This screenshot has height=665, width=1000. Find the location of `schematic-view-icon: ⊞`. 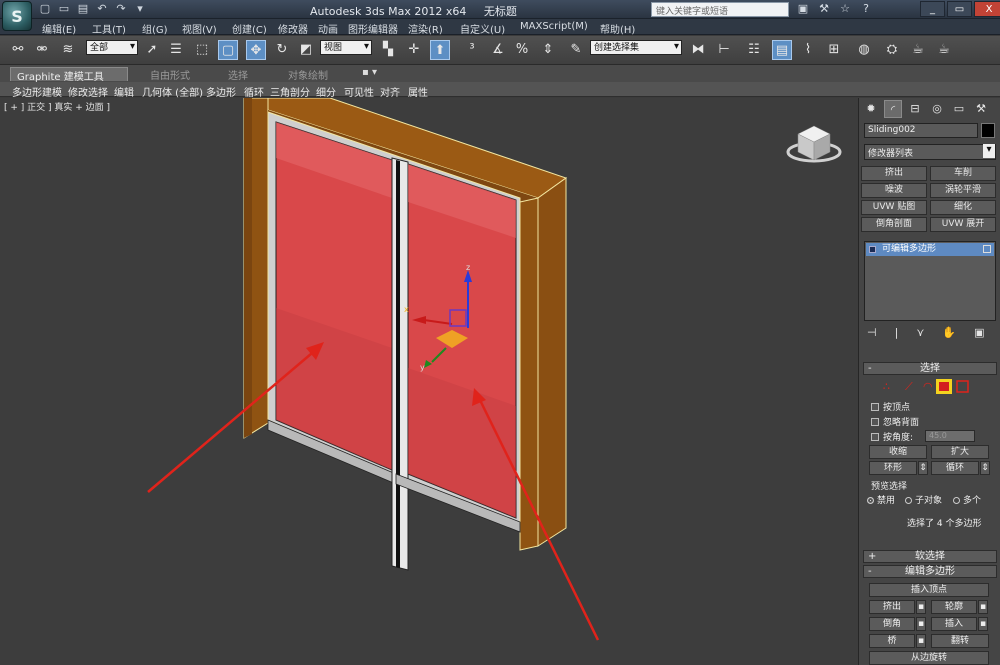

schematic-view-icon: ⊞ is located at coordinates (834, 50).